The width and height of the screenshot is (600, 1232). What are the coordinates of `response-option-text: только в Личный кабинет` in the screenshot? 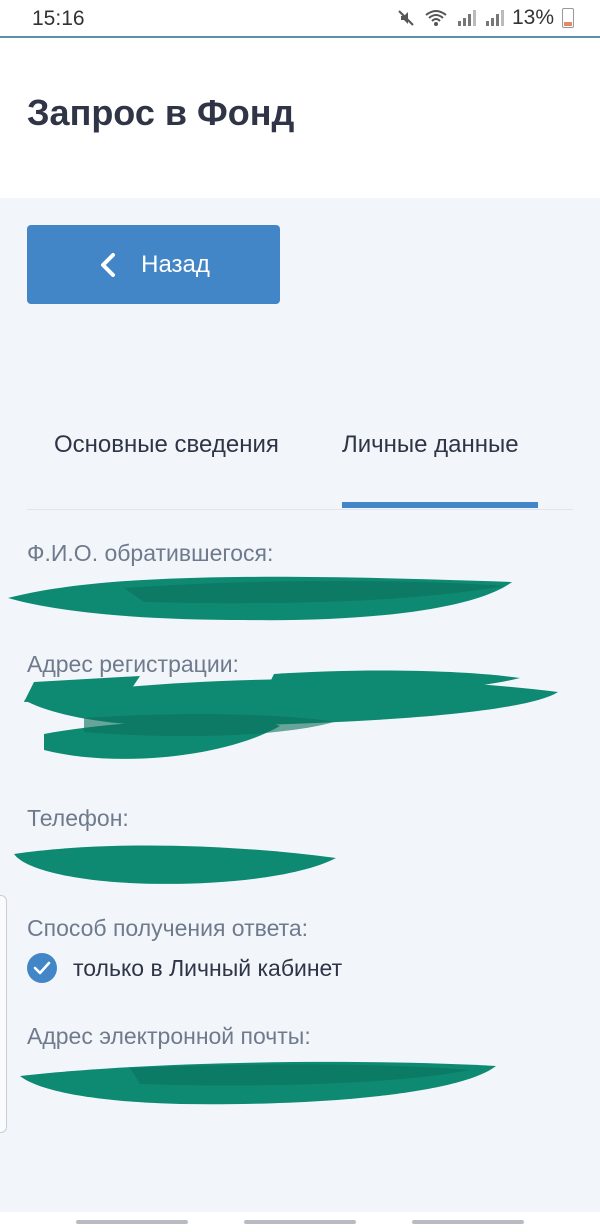 It's located at (208, 968).